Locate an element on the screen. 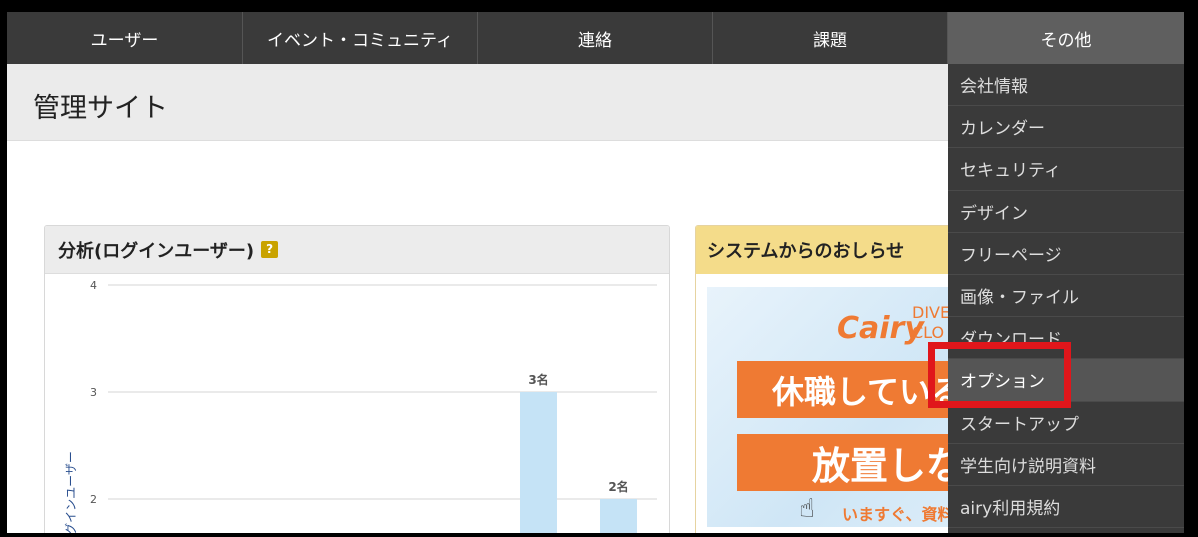 The width and height of the screenshot is (1198, 537). banner-cta: いますぐ、資料 is located at coordinates (898, 514).